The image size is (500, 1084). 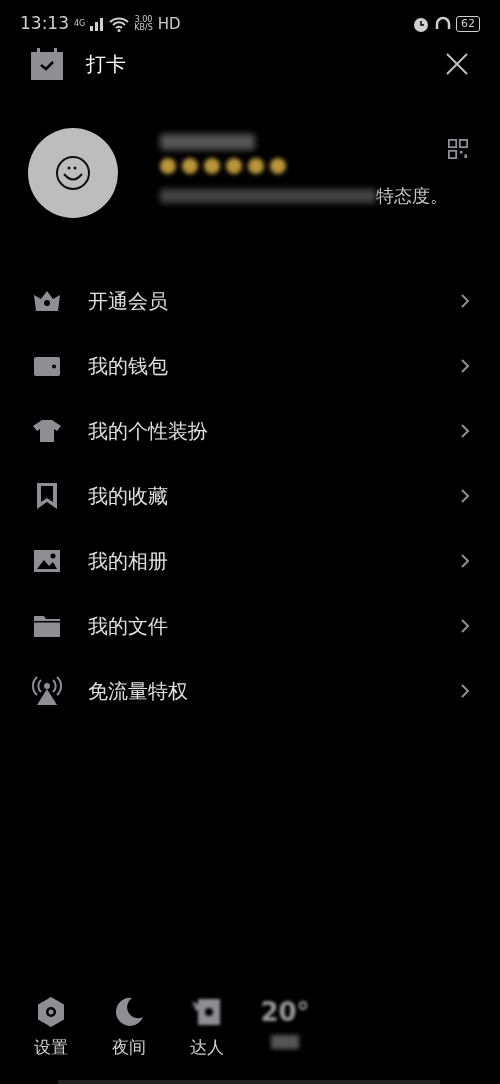 What do you see at coordinates (80, 24) in the screenshot?
I see `network-label: 4G` at bounding box center [80, 24].